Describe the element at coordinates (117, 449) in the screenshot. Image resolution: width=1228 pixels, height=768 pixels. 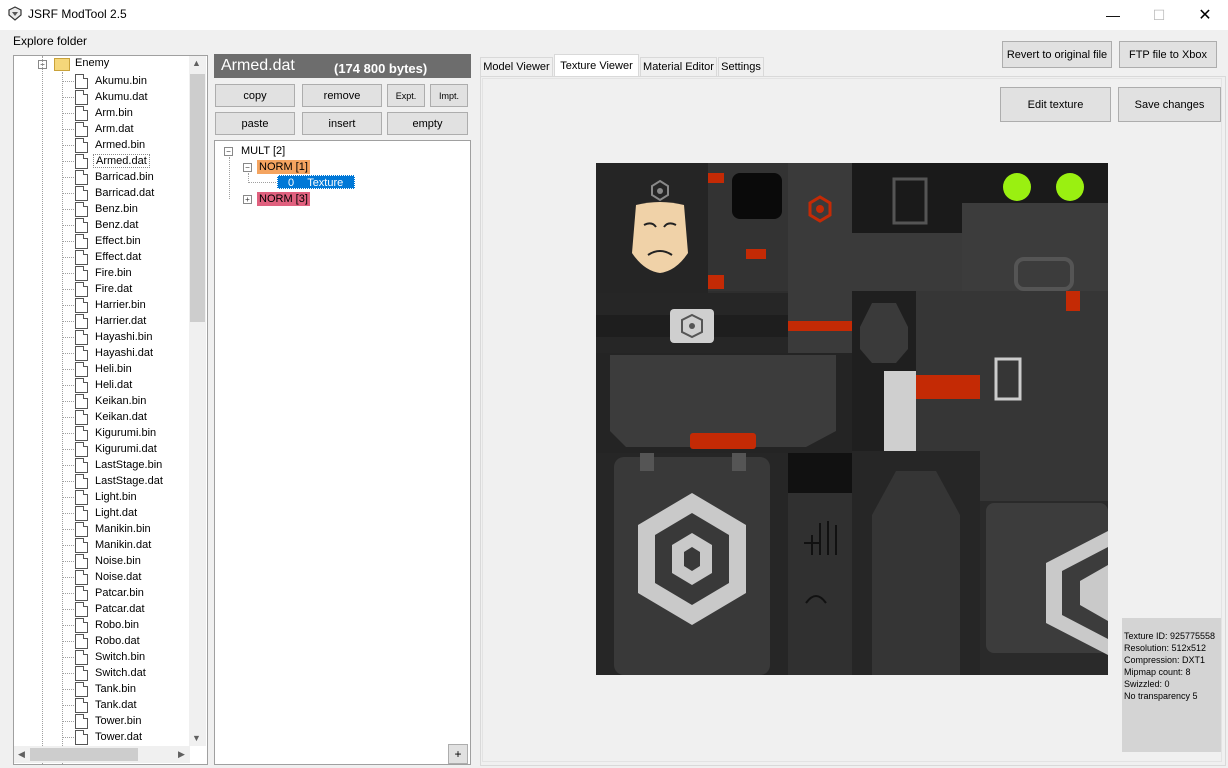
I see `tree-file-item: Kigurumi.dat` at that location.